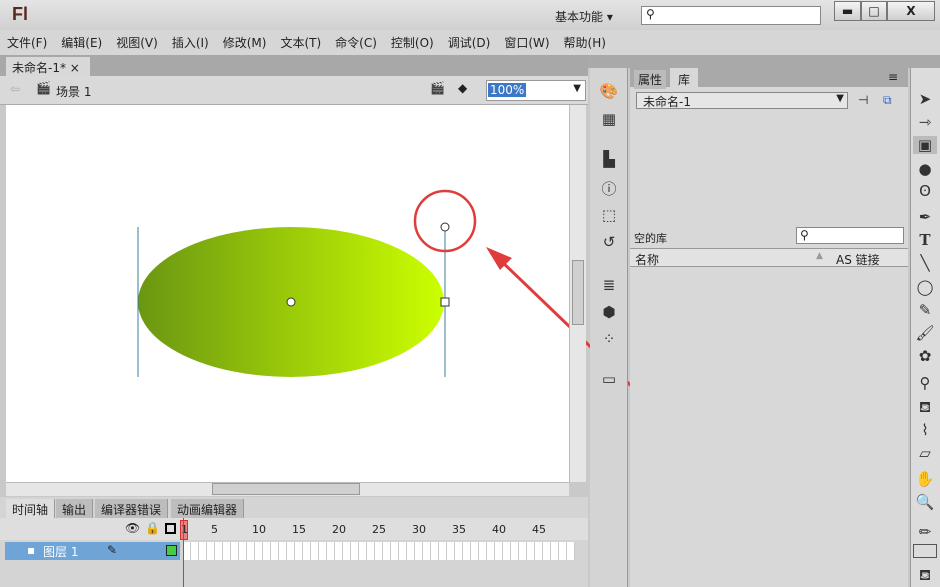  What do you see at coordinates (609, 312) in the screenshot?
I see `components-icon: ⬢` at bounding box center [609, 312].